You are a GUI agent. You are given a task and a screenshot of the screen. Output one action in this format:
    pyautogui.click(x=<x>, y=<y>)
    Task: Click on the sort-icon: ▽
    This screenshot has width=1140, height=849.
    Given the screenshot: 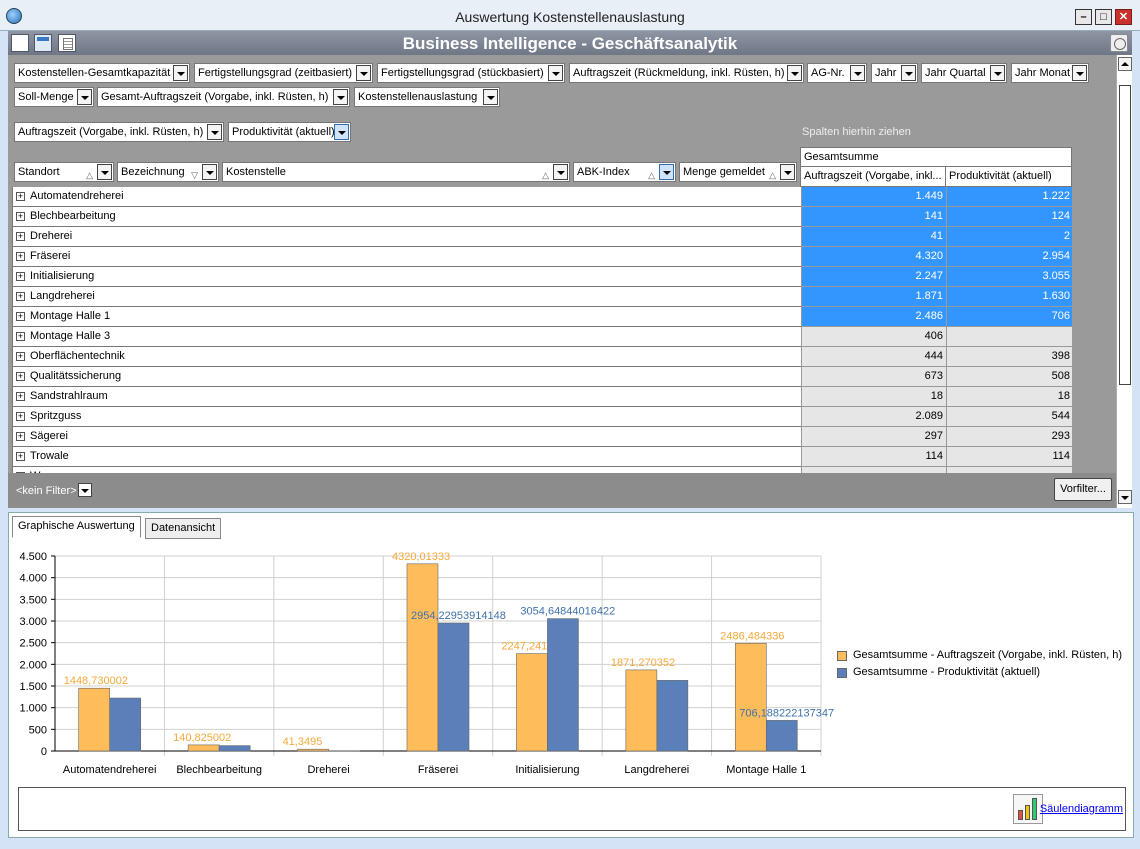 What is the action you would take?
    pyautogui.click(x=194, y=173)
    